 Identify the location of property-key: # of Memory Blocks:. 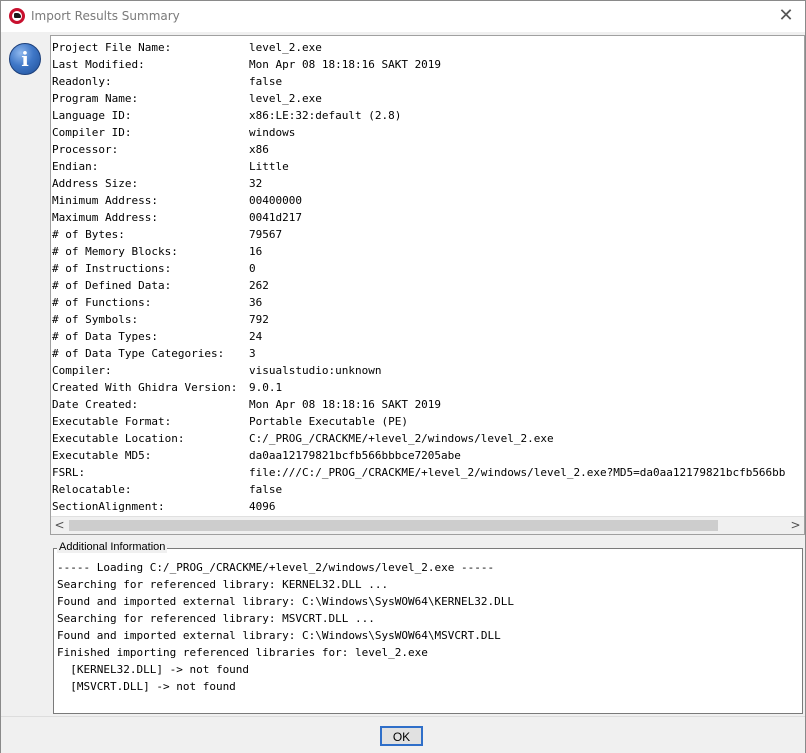
(115, 251).